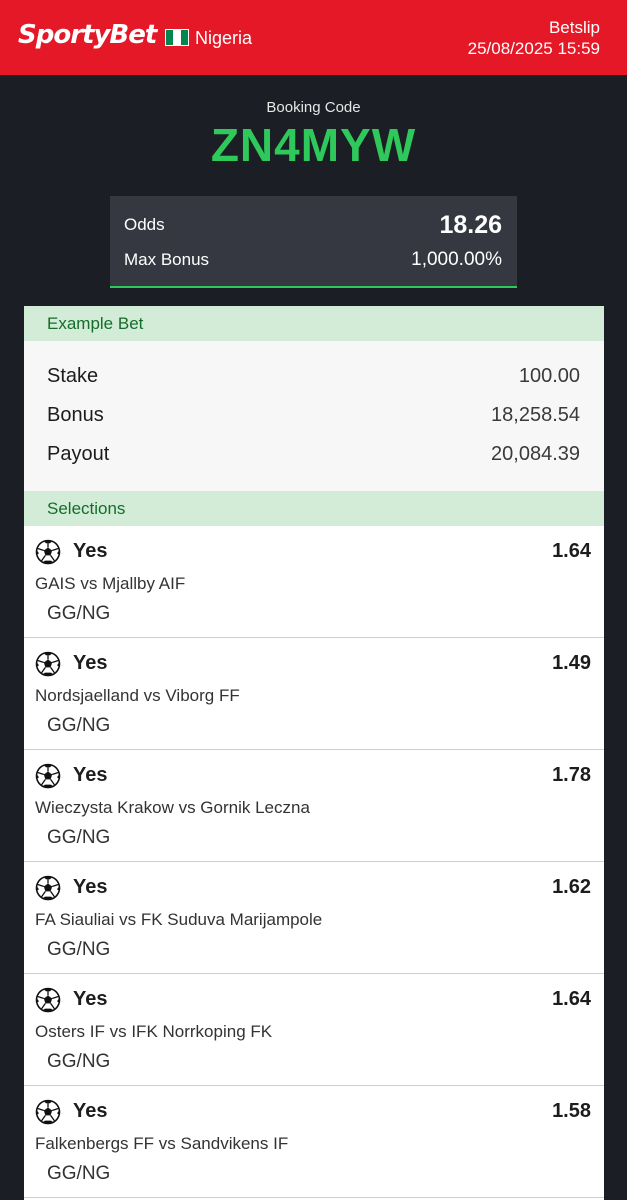  What do you see at coordinates (533, 48) in the screenshot?
I see `timestamp: 25/08/2025 15:59` at bounding box center [533, 48].